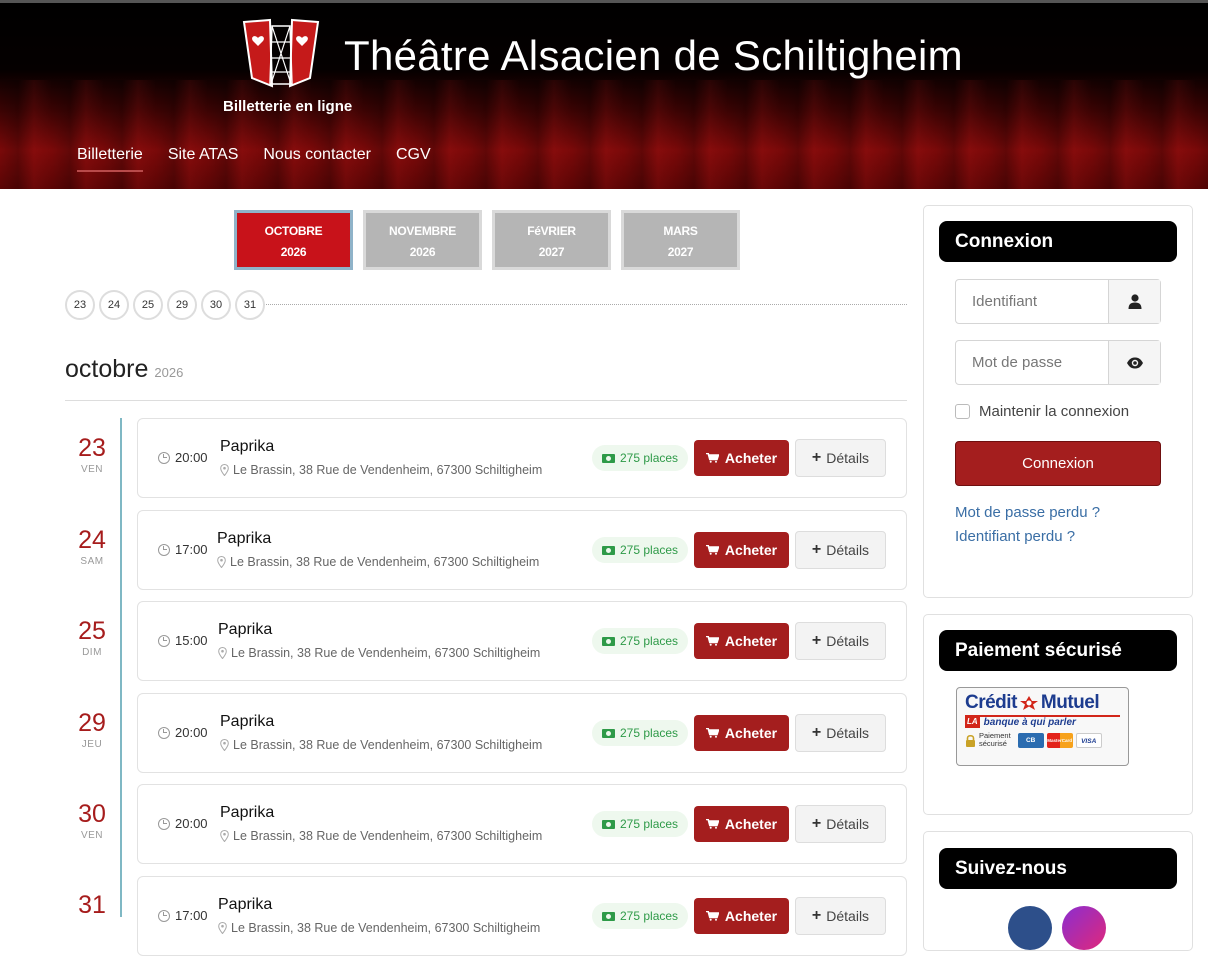 Image resolution: width=1208 pixels, height=956 pixels. I want to click on event-time: 17:00, so click(183, 915).